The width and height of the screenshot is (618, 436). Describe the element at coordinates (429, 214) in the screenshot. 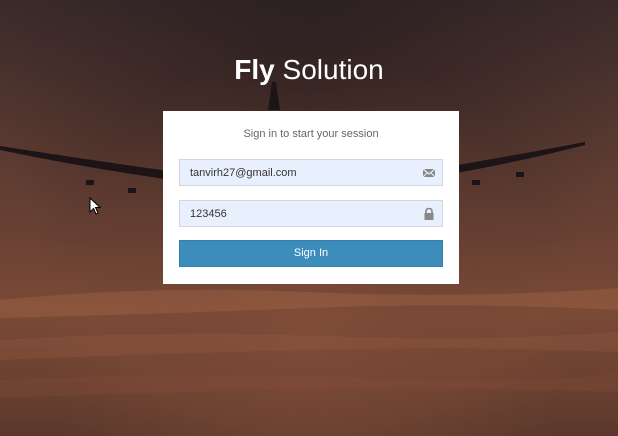

I see `lock-icon` at that location.